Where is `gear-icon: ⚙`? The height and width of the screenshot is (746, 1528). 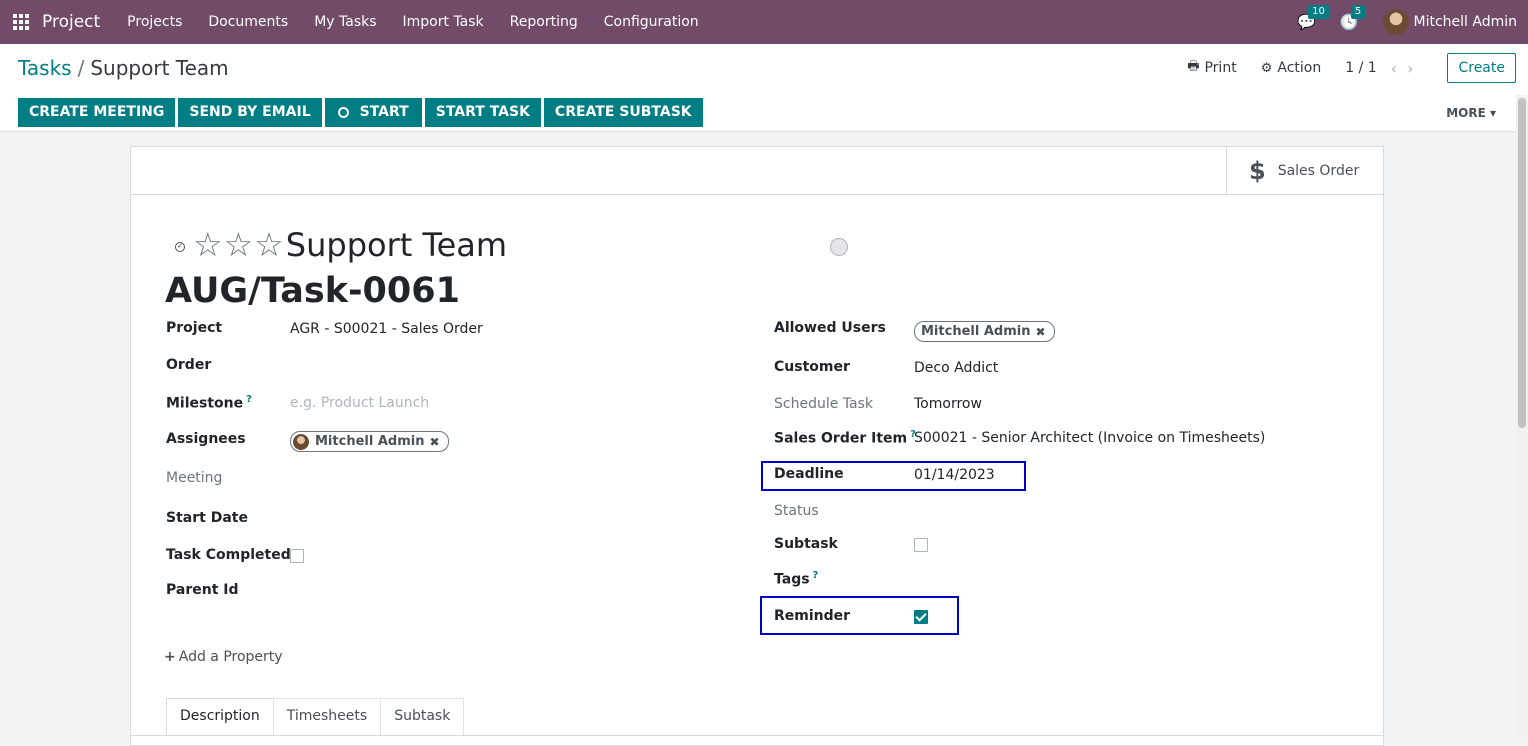
gear-icon: ⚙ is located at coordinates (1266, 68).